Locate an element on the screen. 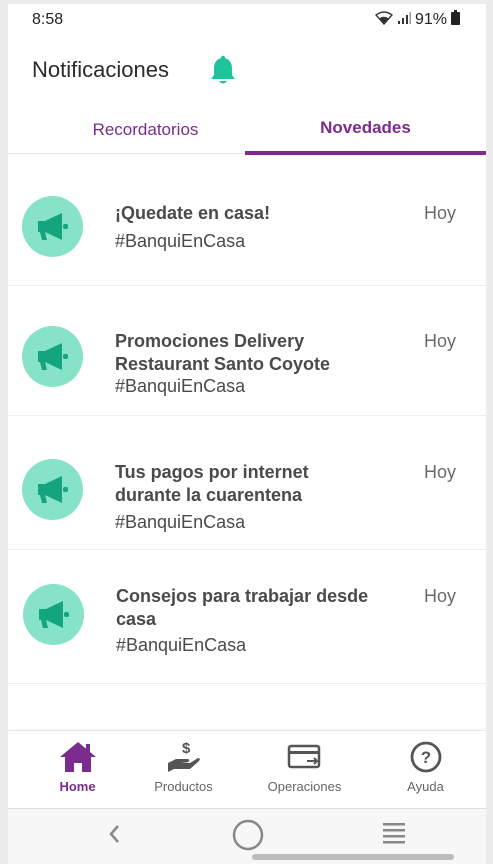 This screenshot has height=864, width=493. tab-bar: Recordatorios Novedades is located at coordinates (247, 129).